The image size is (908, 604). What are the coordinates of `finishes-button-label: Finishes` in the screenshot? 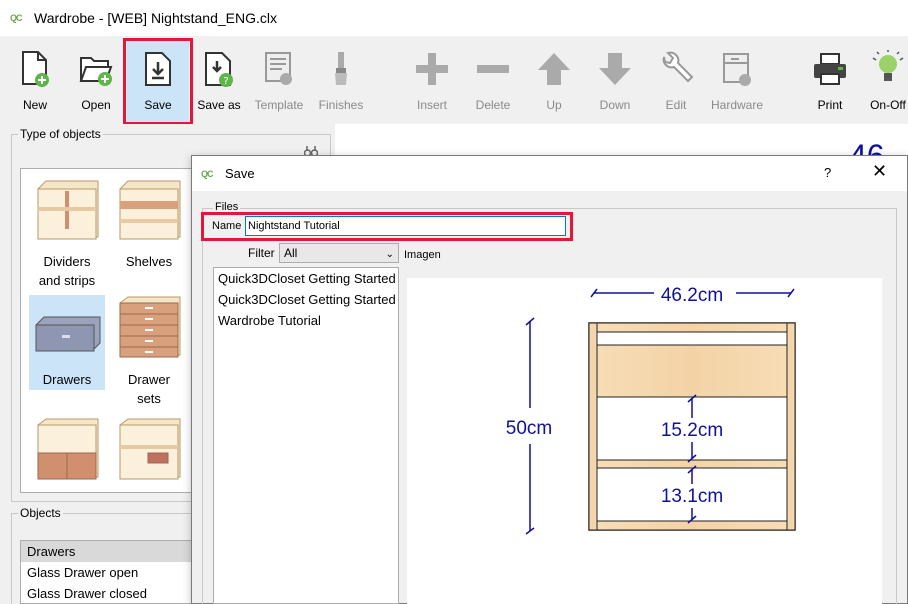 It's located at (341, 105).